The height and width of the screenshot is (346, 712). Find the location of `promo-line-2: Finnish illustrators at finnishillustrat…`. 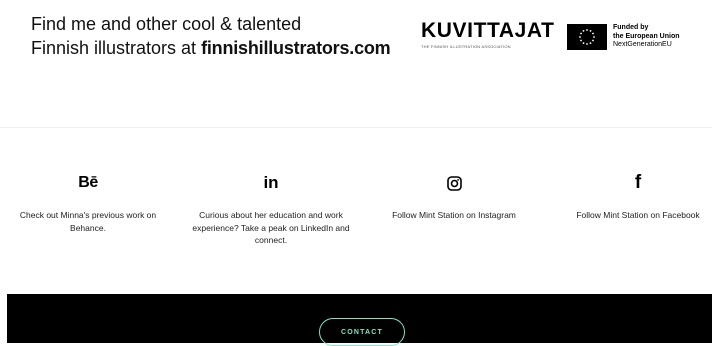

promo-line-2: Finnish illustrators at finnishillustrat… is located at coordinates (211, 48).